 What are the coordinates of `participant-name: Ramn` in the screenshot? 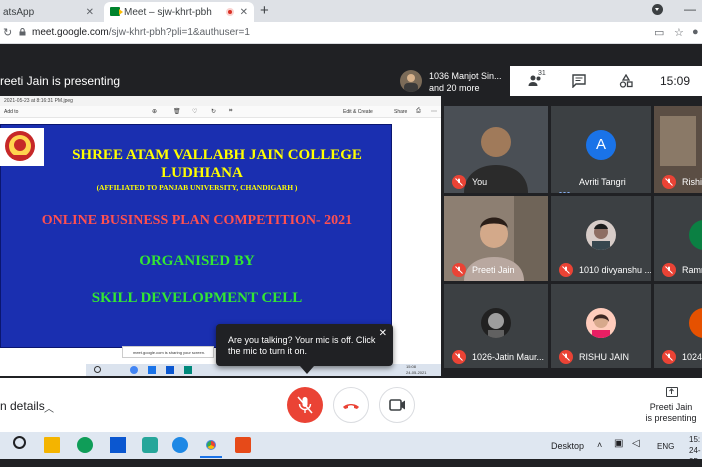 It's located at (692, 270).